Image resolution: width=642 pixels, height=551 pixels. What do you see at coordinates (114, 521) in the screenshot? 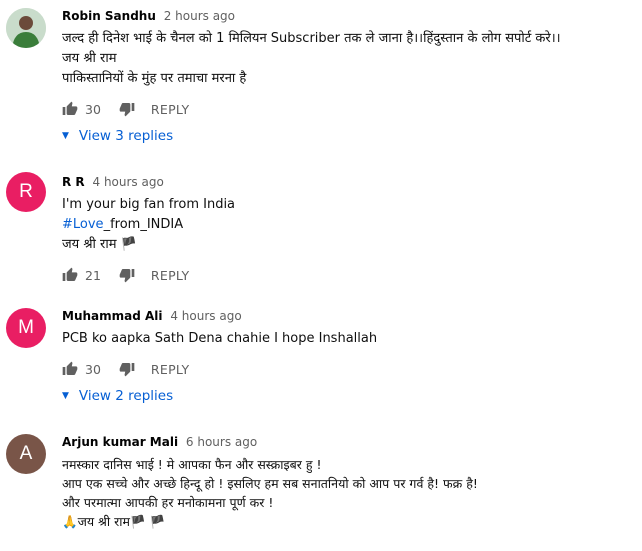
I see `comment-line: 🙏जय श्री राम🏴 🏴` at bounding box center [114, 521].